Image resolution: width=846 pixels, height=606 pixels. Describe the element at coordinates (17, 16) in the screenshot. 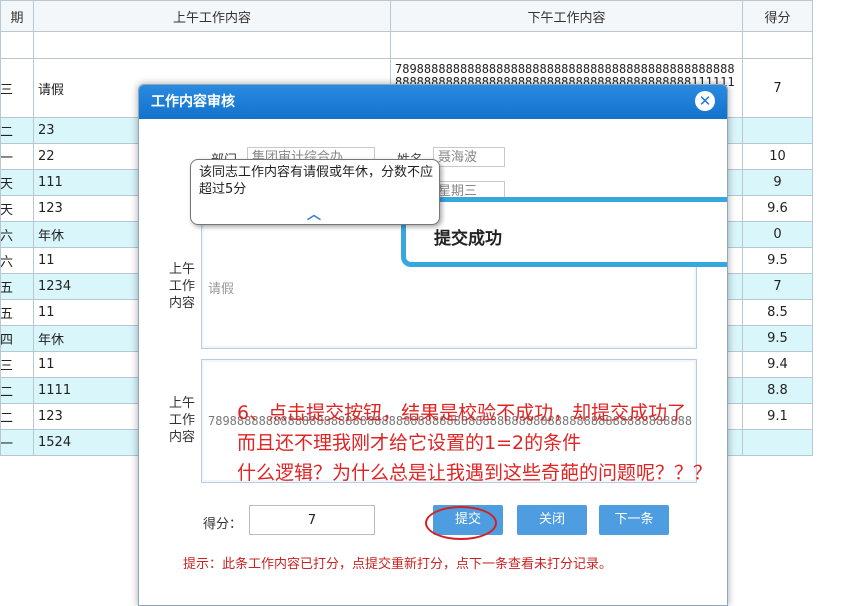

I see `header-date: 期` at that location.